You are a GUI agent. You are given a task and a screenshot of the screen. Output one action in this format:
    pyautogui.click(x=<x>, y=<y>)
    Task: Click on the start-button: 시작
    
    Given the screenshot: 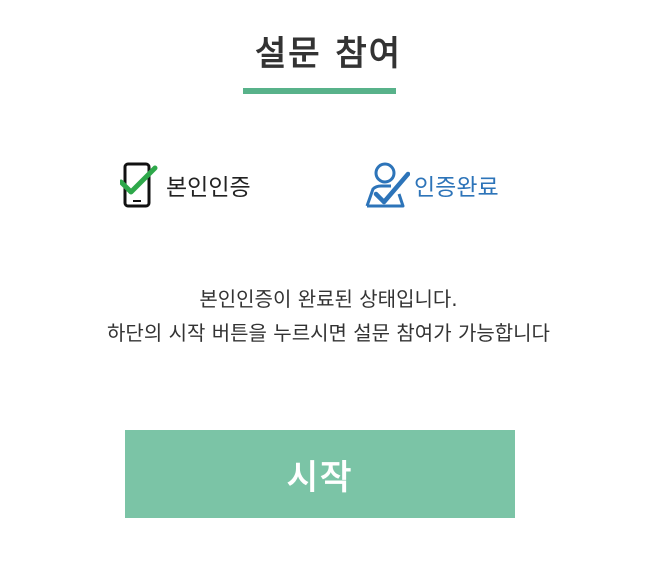 What is the action you would take?
    pyautogui.click(x=320, y=474)
    